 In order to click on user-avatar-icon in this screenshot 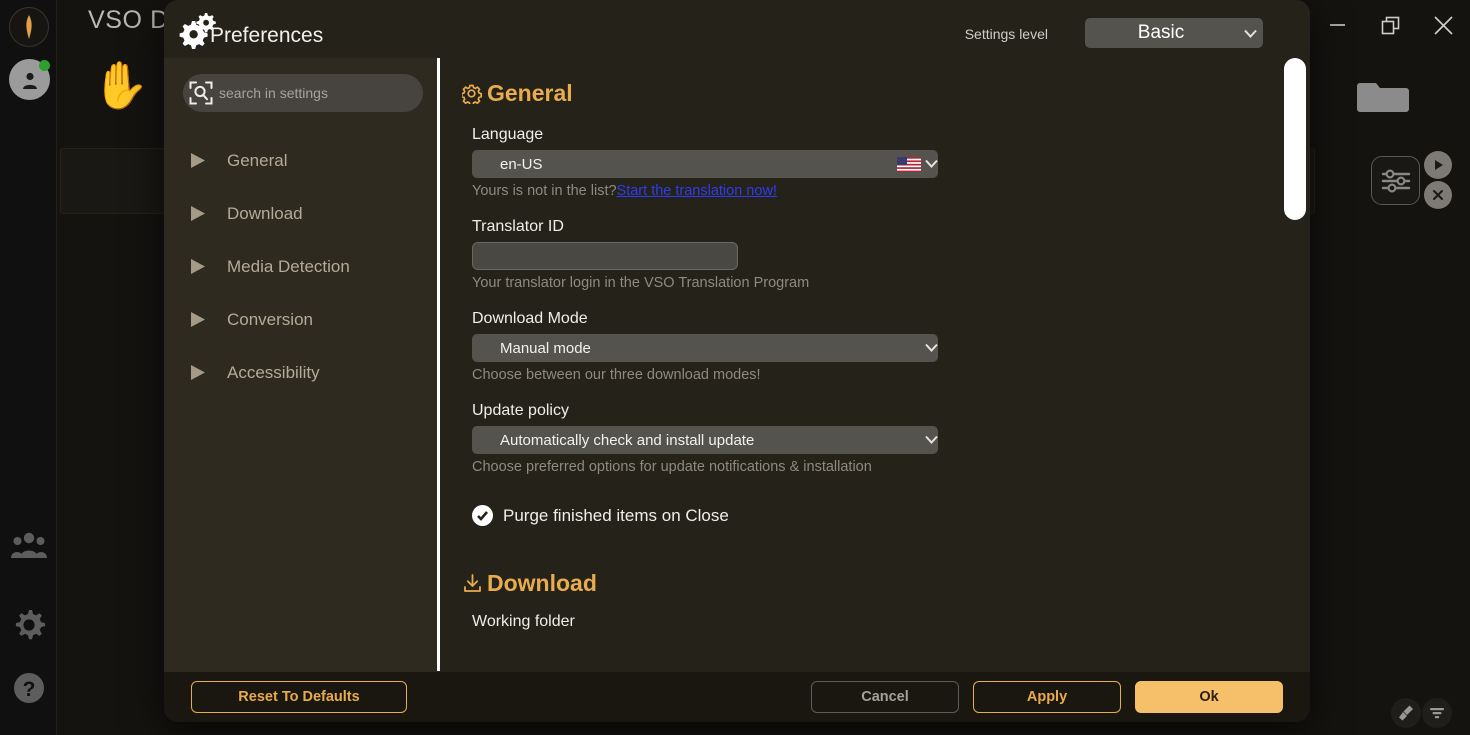, I will do `click(29, 80)`.